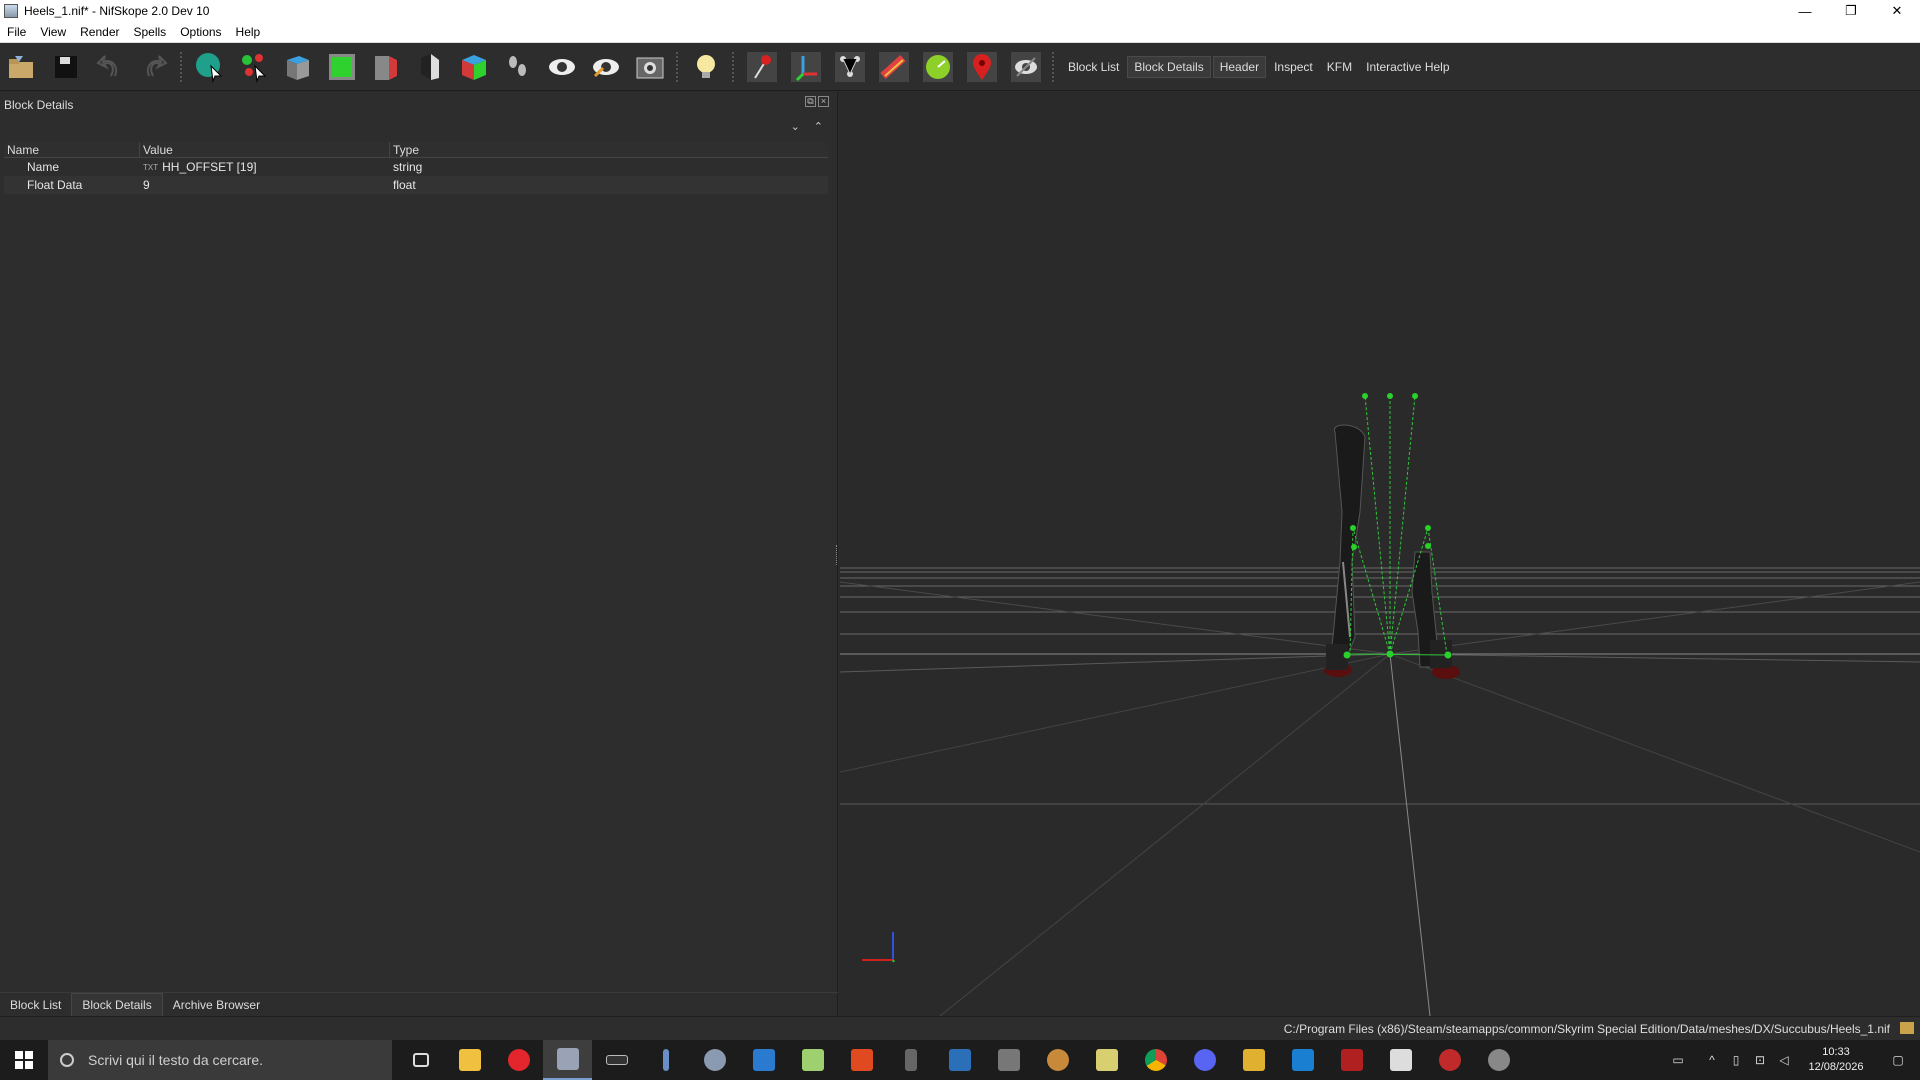  I want to click on volume-icon: ◁, so click(1784, 1060).